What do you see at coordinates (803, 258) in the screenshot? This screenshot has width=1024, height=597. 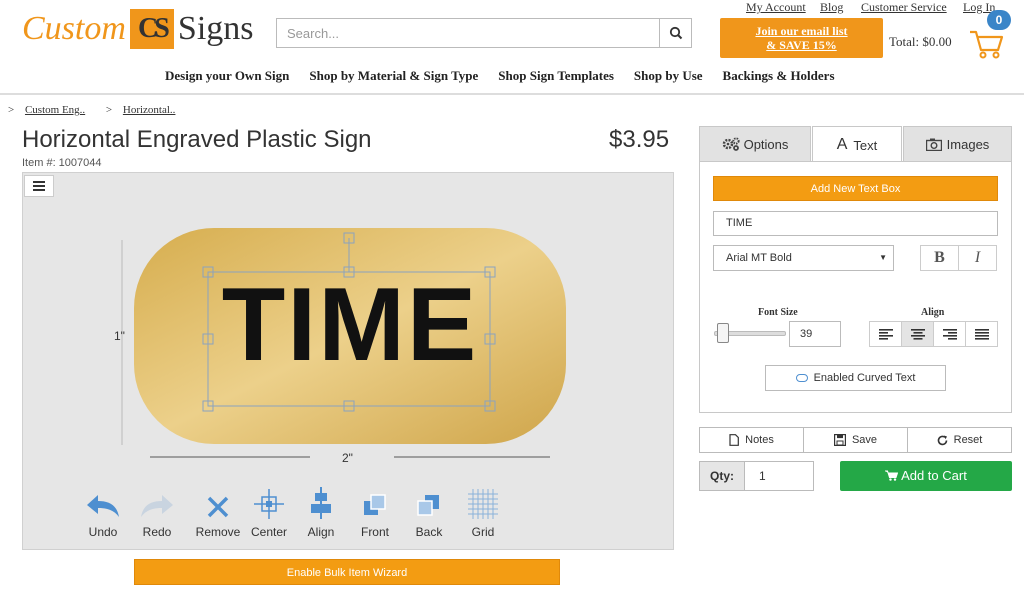 I see `font-select: Arial MT Bold ▼` at bounding box center [803, 258].